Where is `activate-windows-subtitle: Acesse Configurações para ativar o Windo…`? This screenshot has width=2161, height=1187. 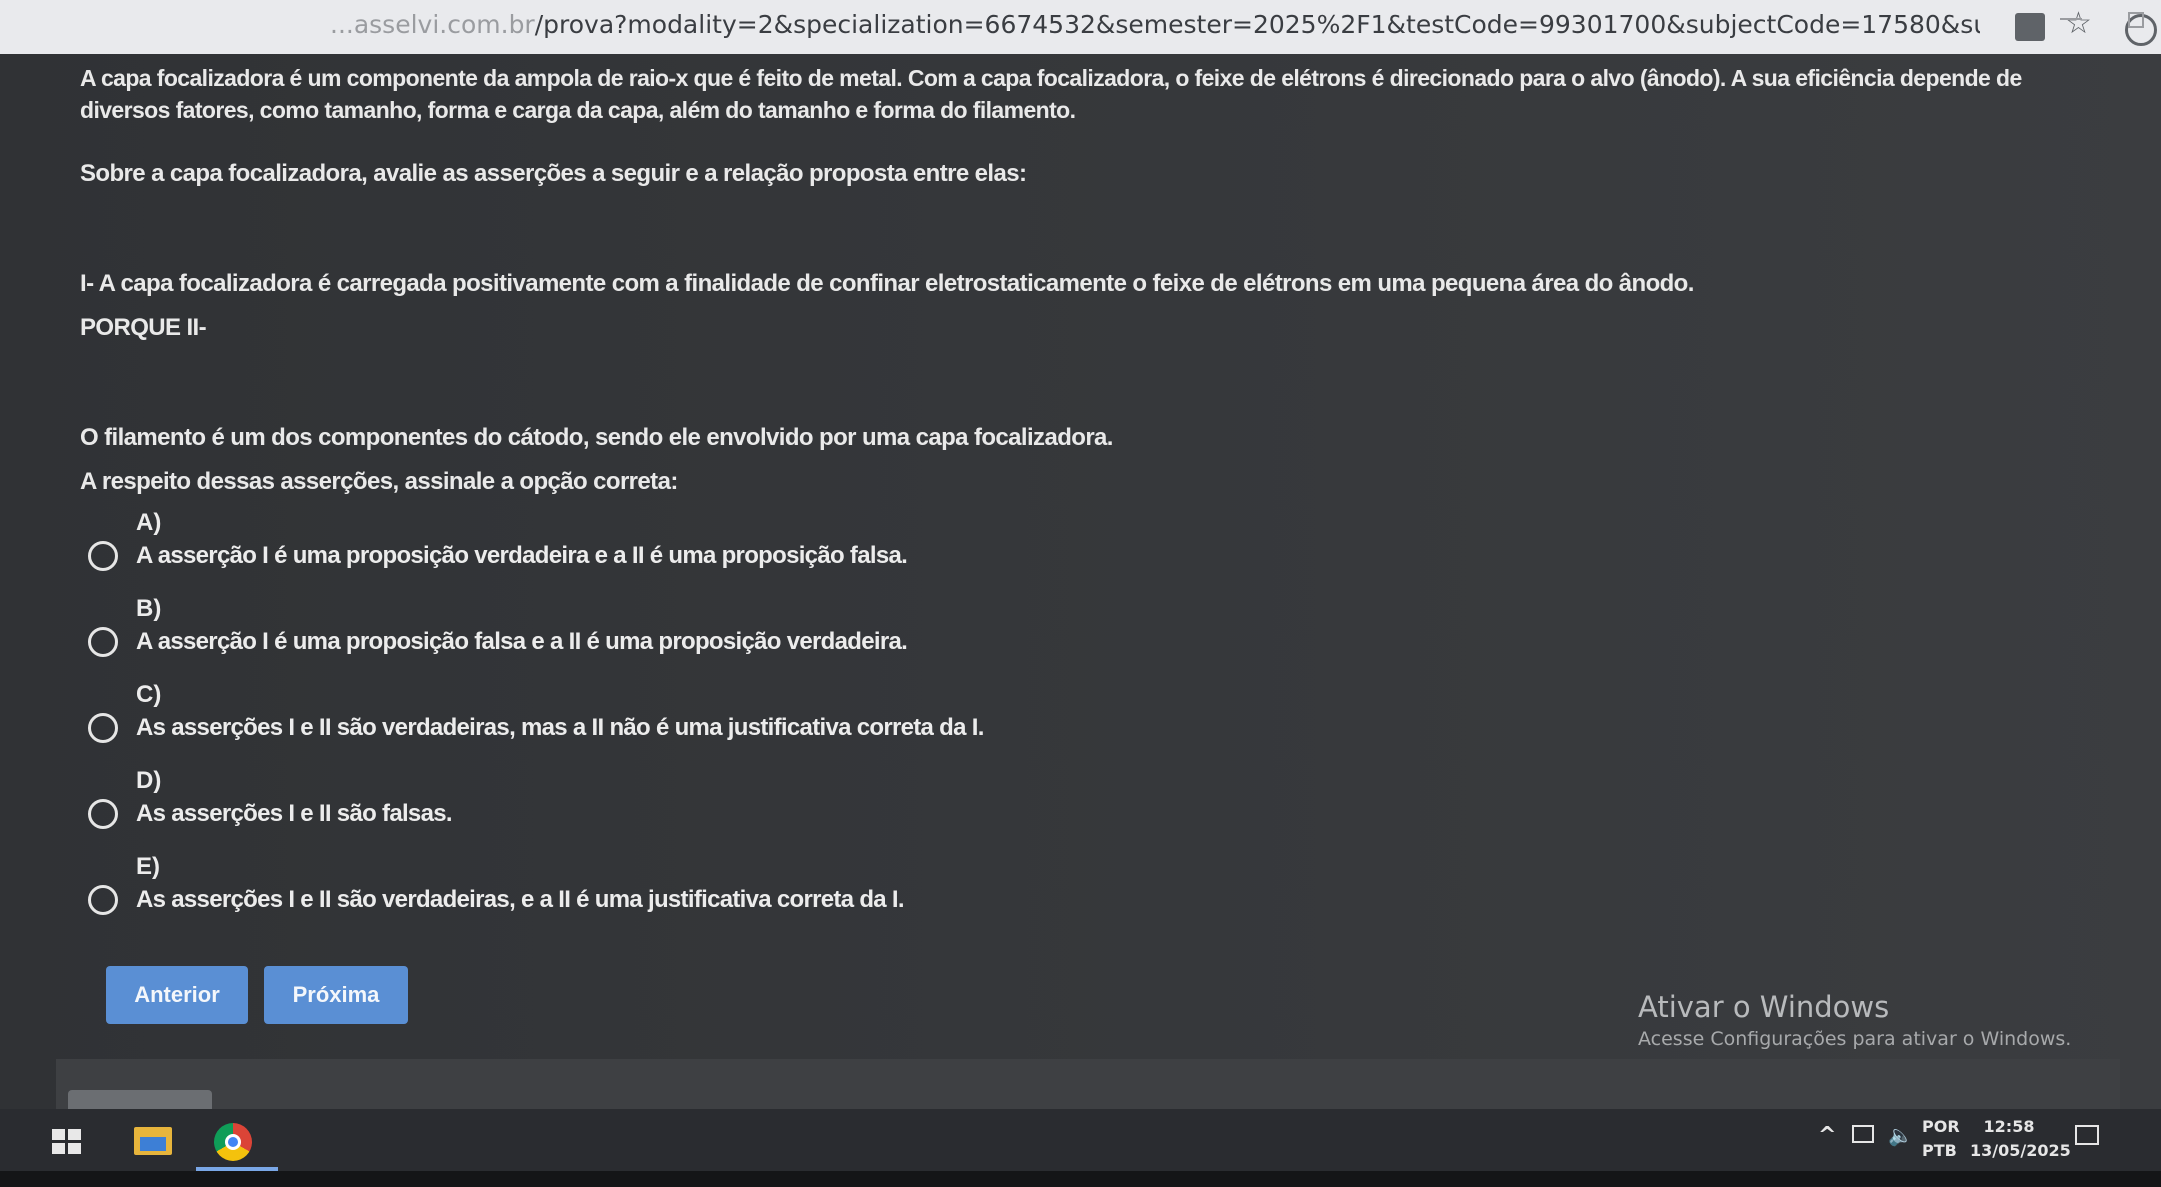
activate-windows-subtitle: Acesse Configurações para ativar o Windo… is located at coordinates (1855, 1039).